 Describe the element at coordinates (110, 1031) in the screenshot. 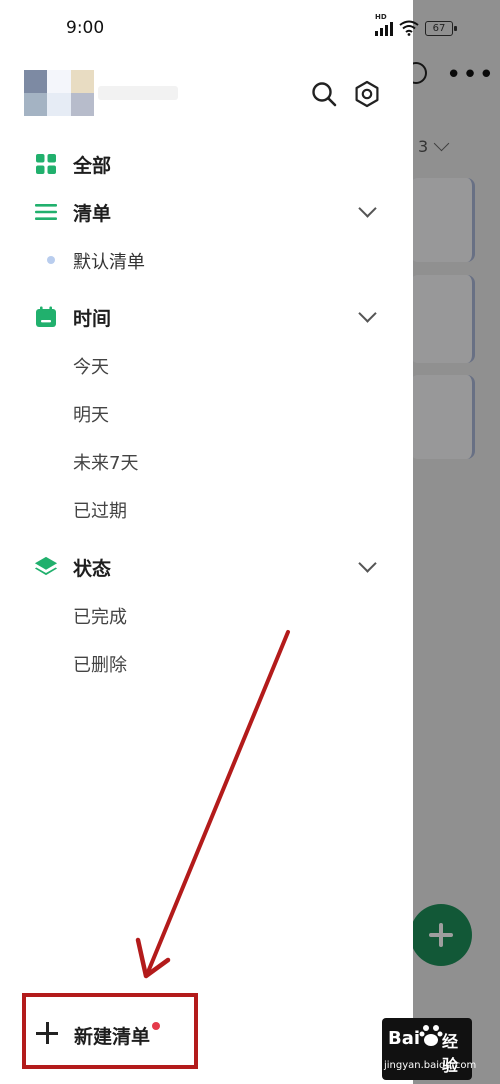

I see `annotation-highlight-box` at that location.